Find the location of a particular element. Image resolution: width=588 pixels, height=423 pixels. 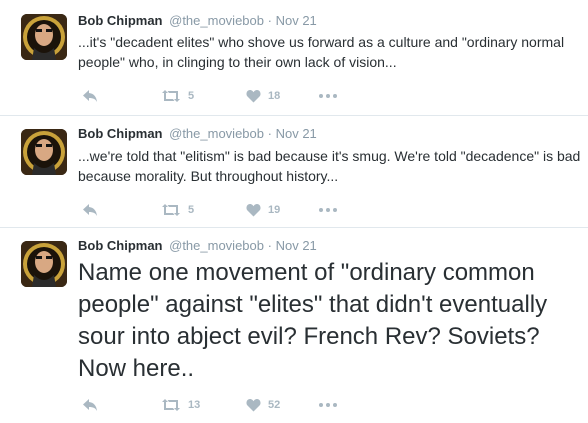

like-count: 52 is located at coordinates (274, 405).